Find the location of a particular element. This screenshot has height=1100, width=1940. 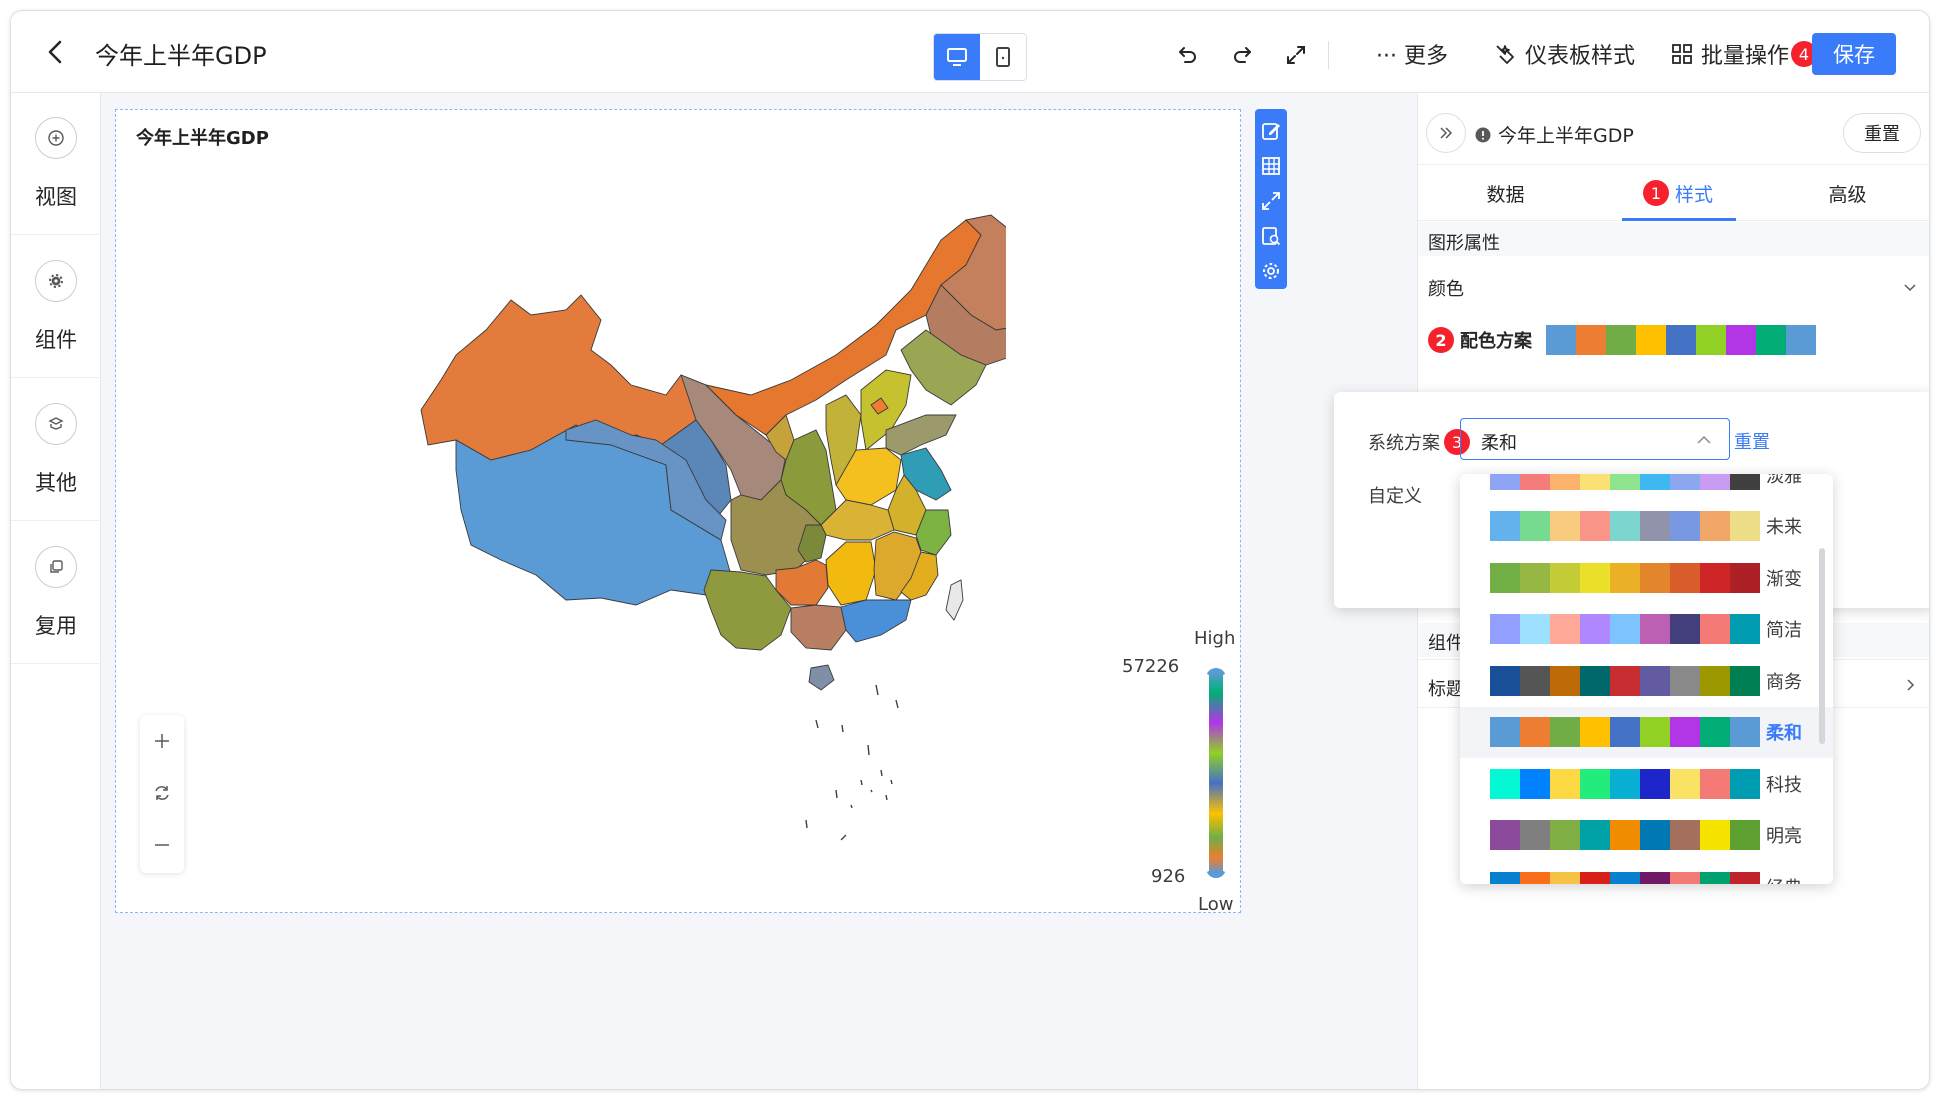

rail-item-reuse: 复用 is located at coordinates (56, 593).